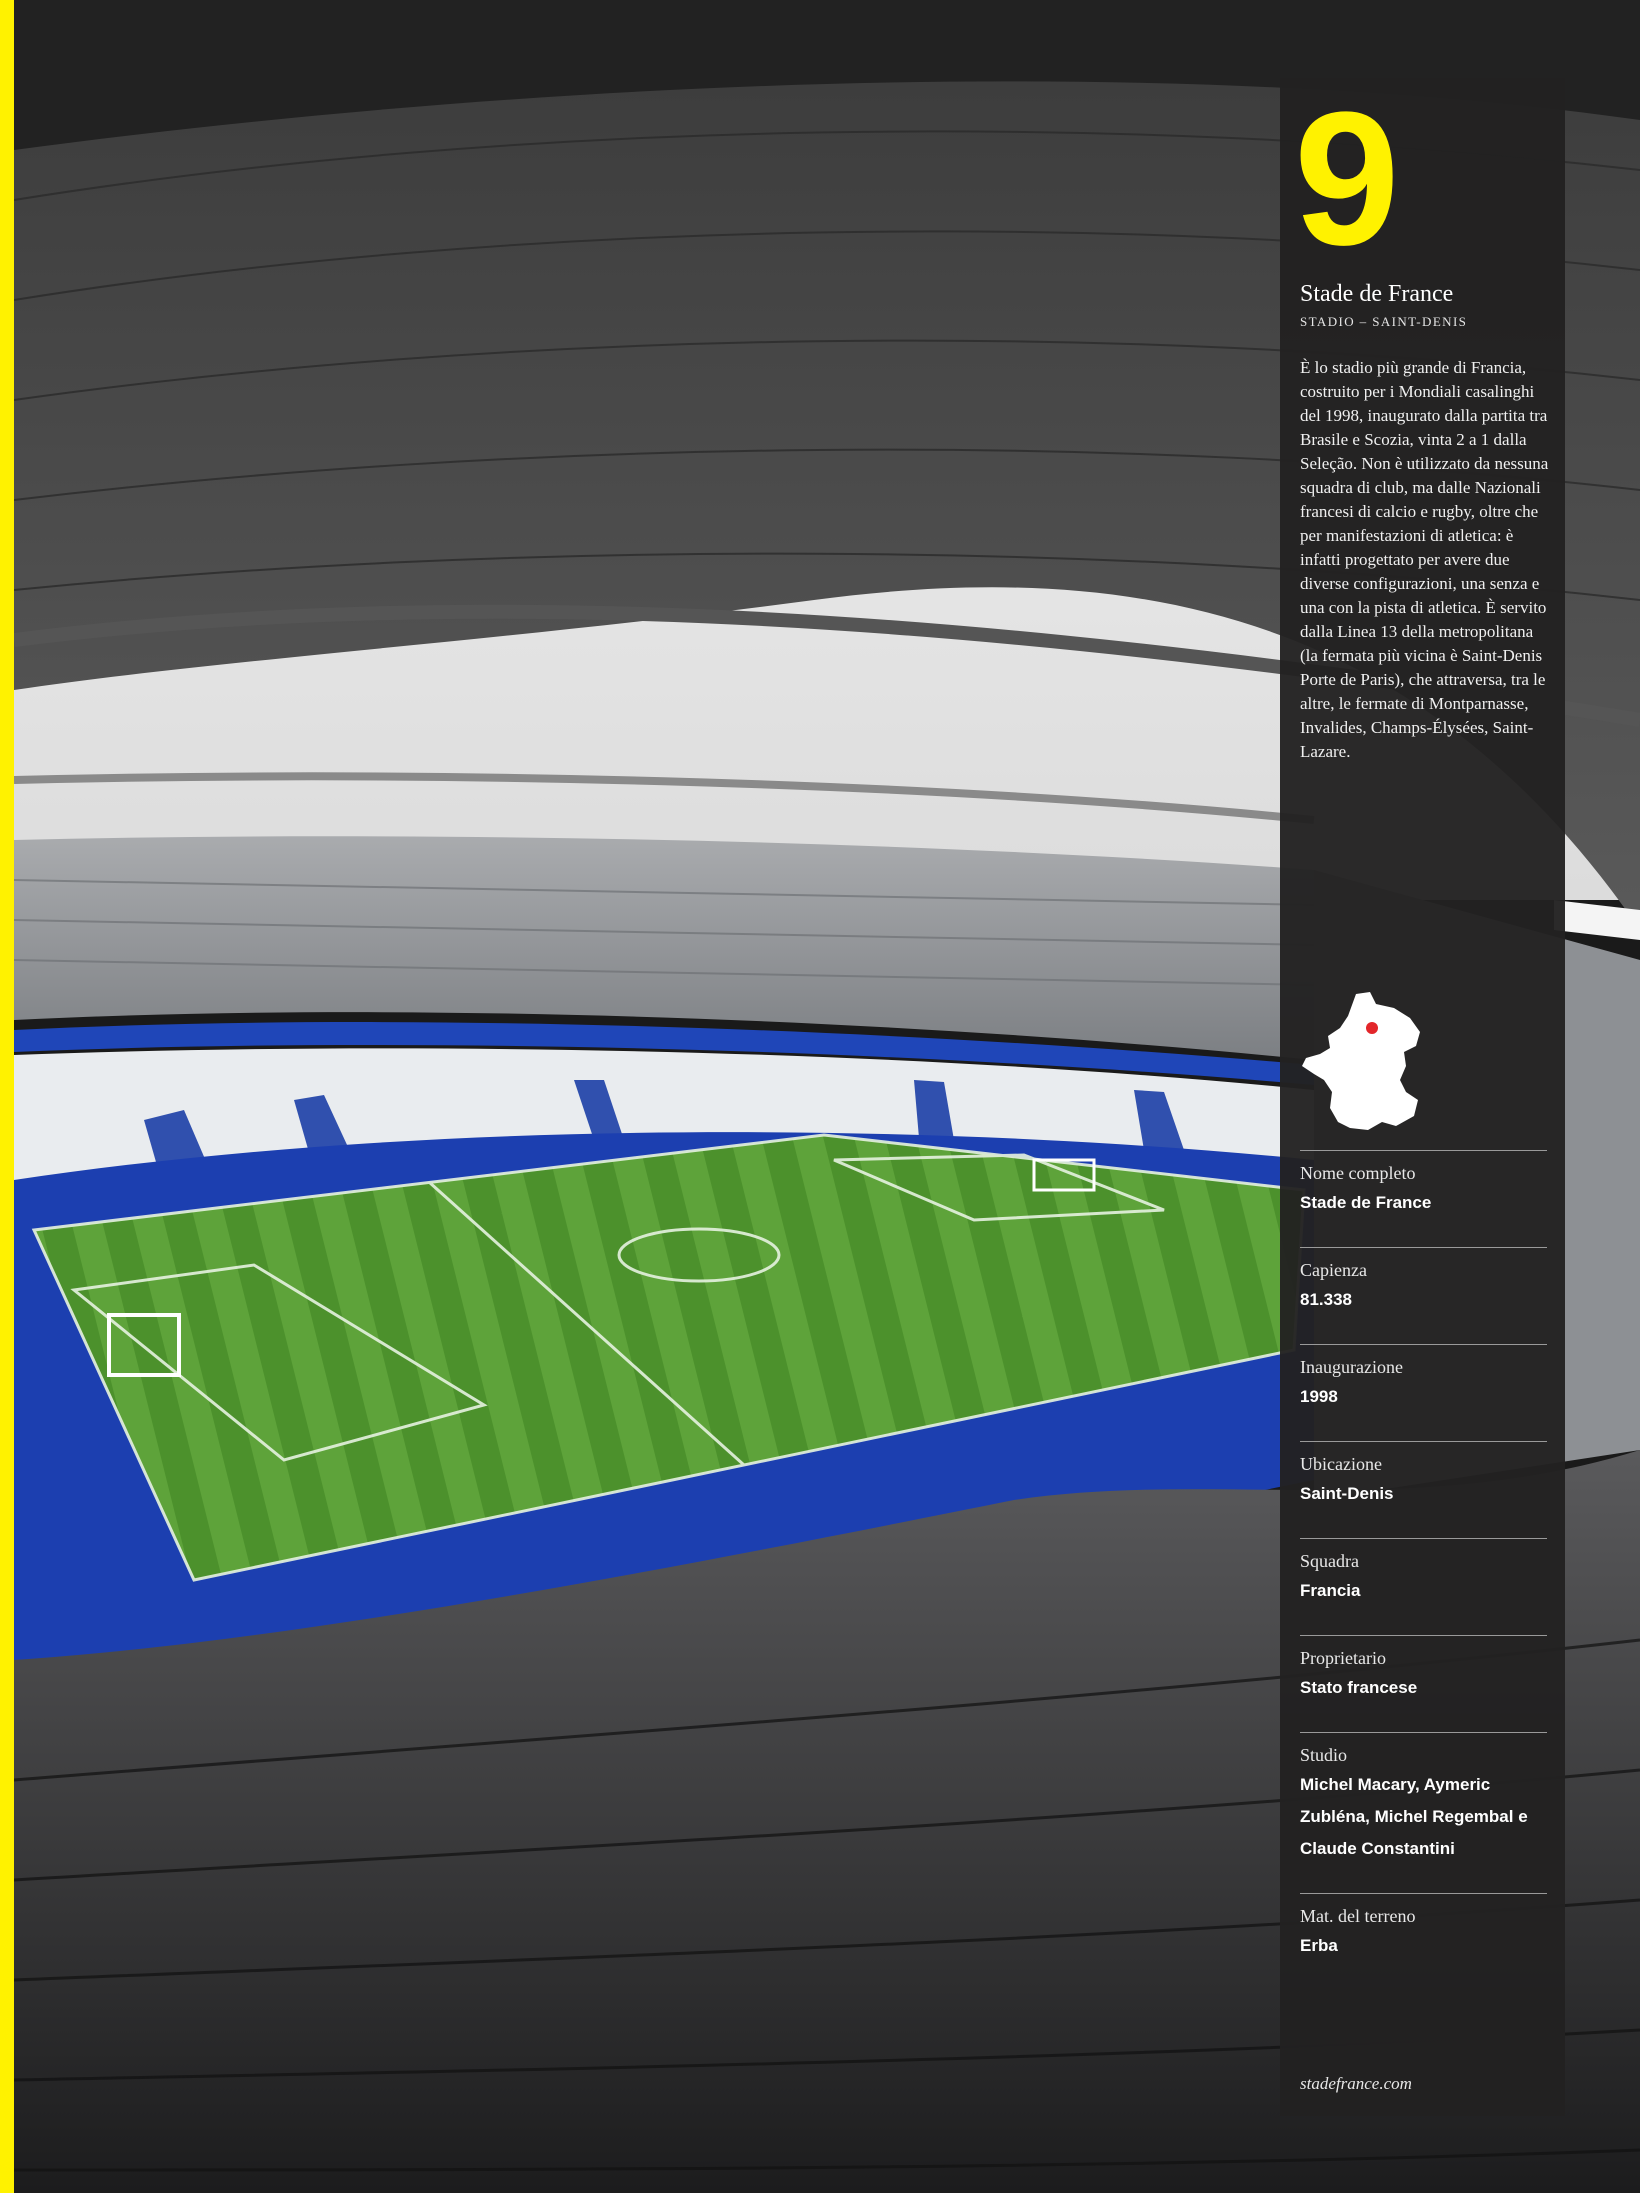 The height and width of the screenshot is (2193, 1640). I want to click on fact-value: Saint-Denis, so click(1347, 1493).